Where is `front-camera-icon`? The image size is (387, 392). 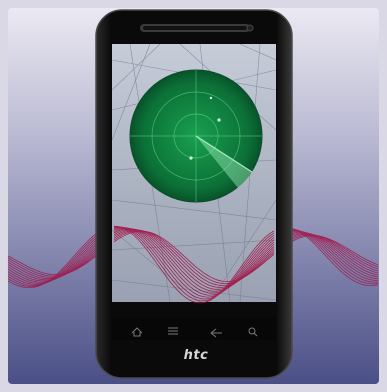
front-camera-icon is located at coordinates (250, 28).